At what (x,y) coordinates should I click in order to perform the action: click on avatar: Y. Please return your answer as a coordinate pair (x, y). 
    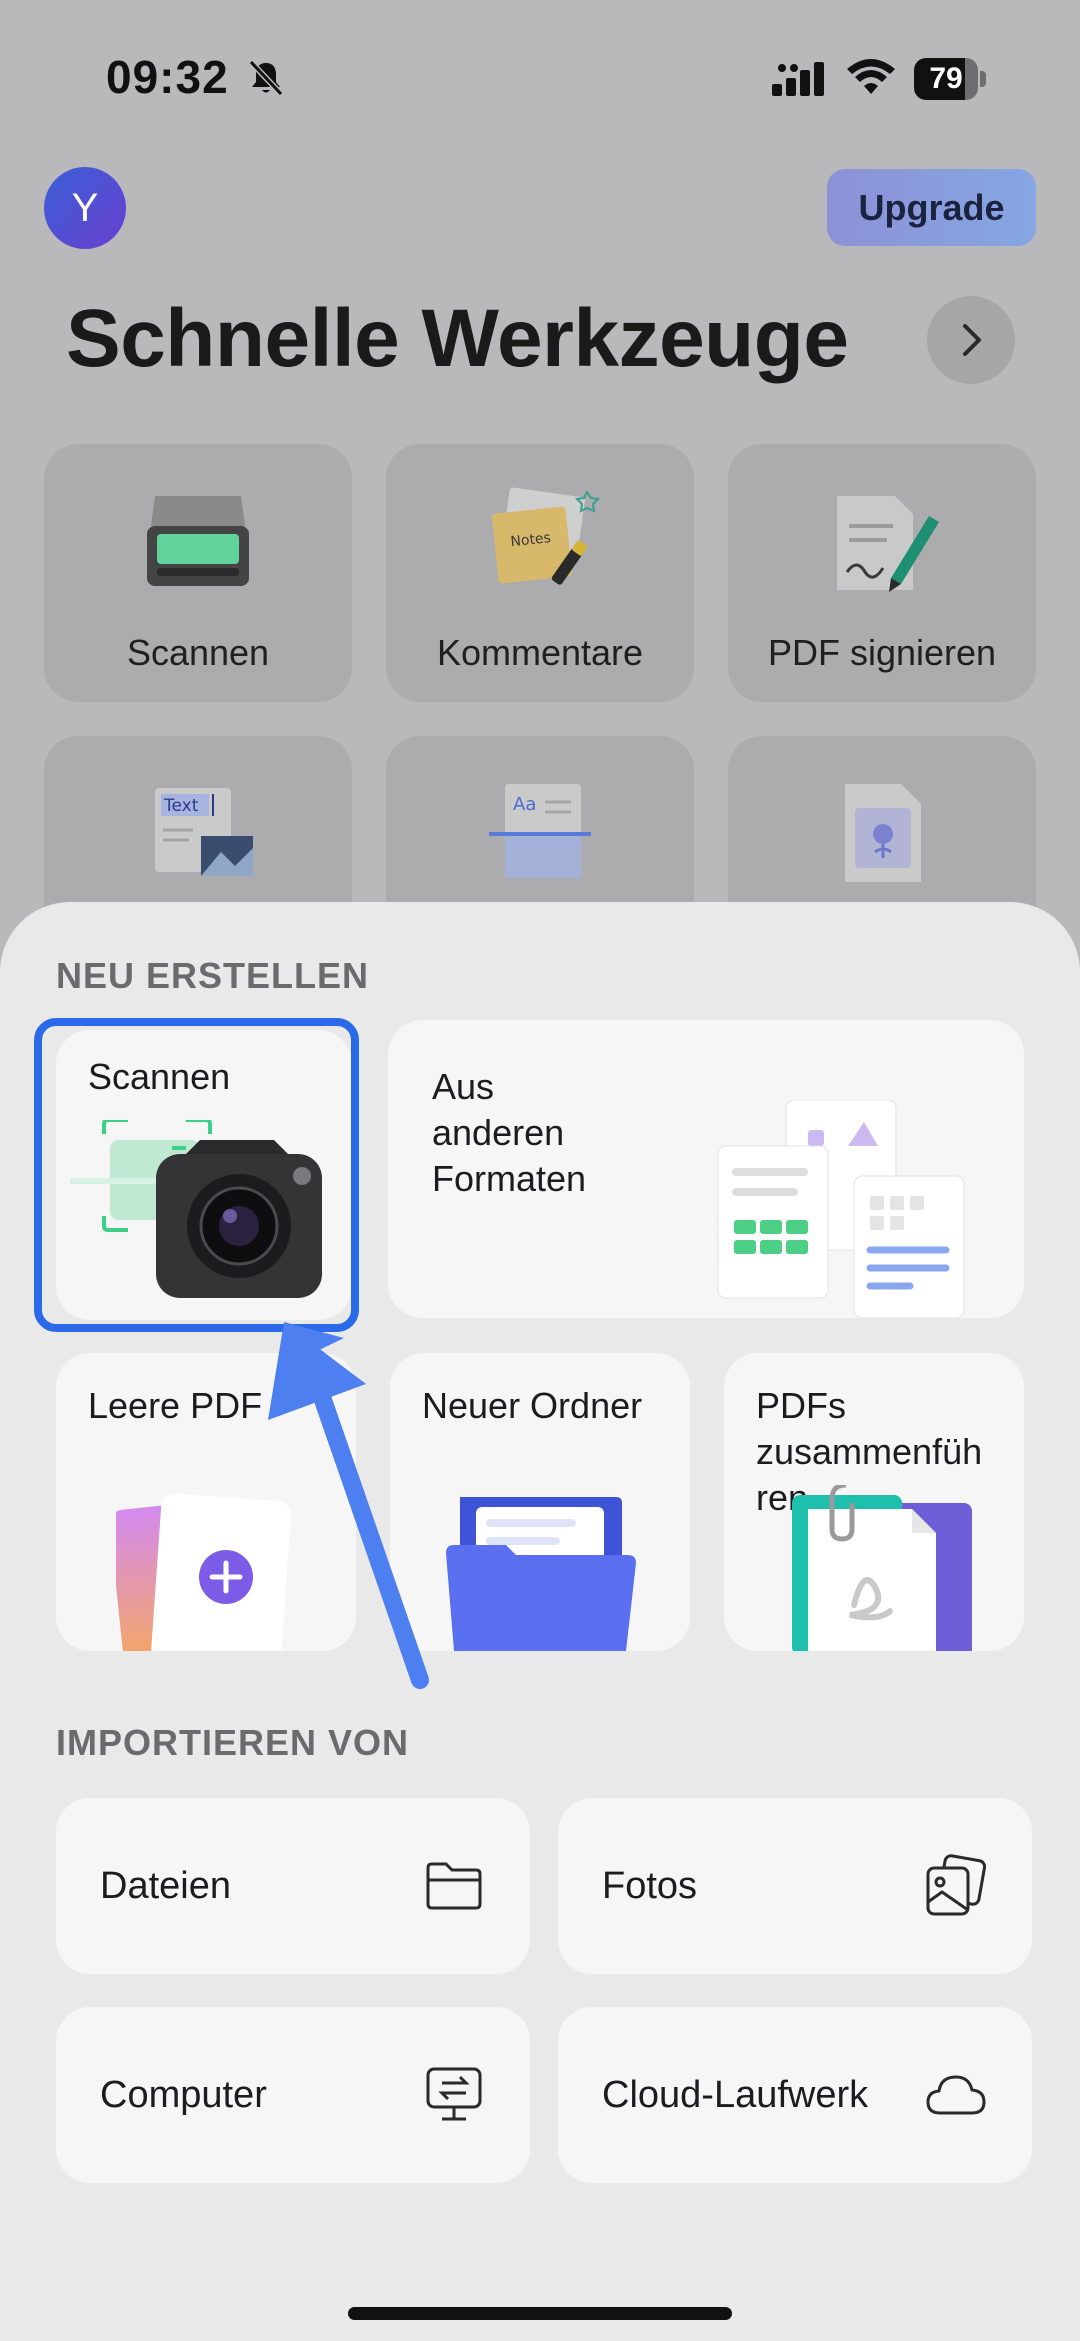
    Looking at the image, I should click on (85, 208).